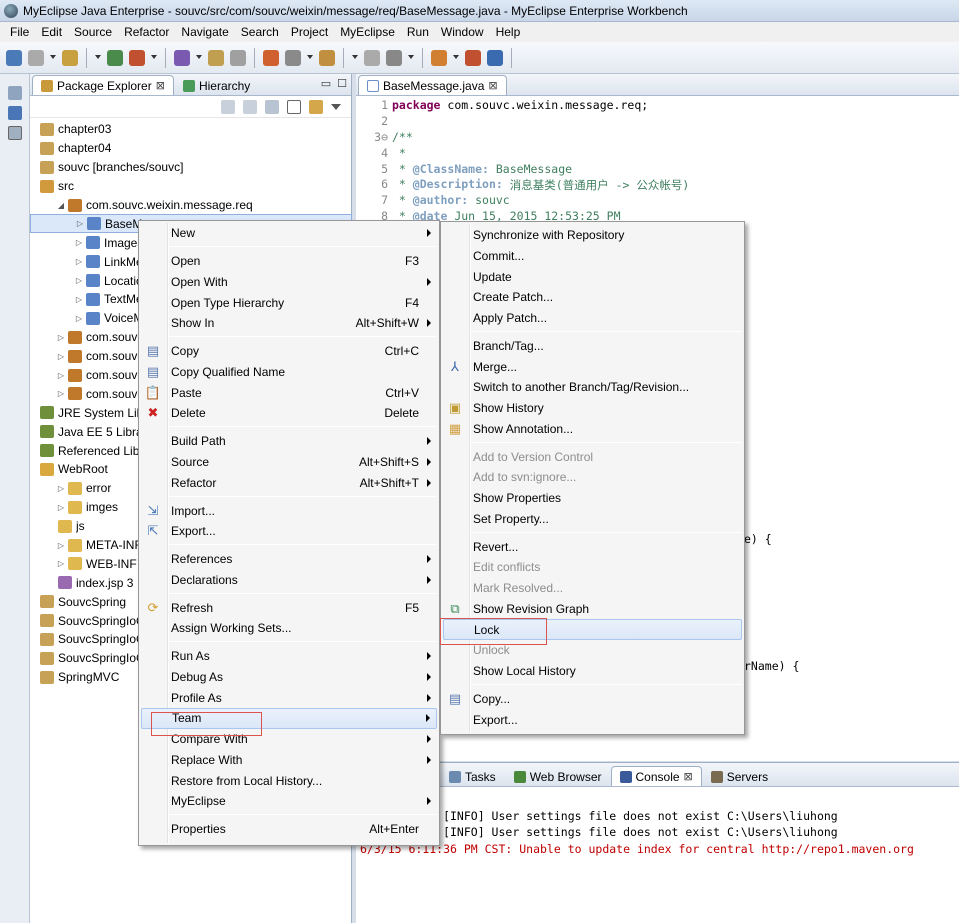 Image resolution: width=959 pixels, height=923 pixels. I want to click on print-tool-icon, so click(394, 57).